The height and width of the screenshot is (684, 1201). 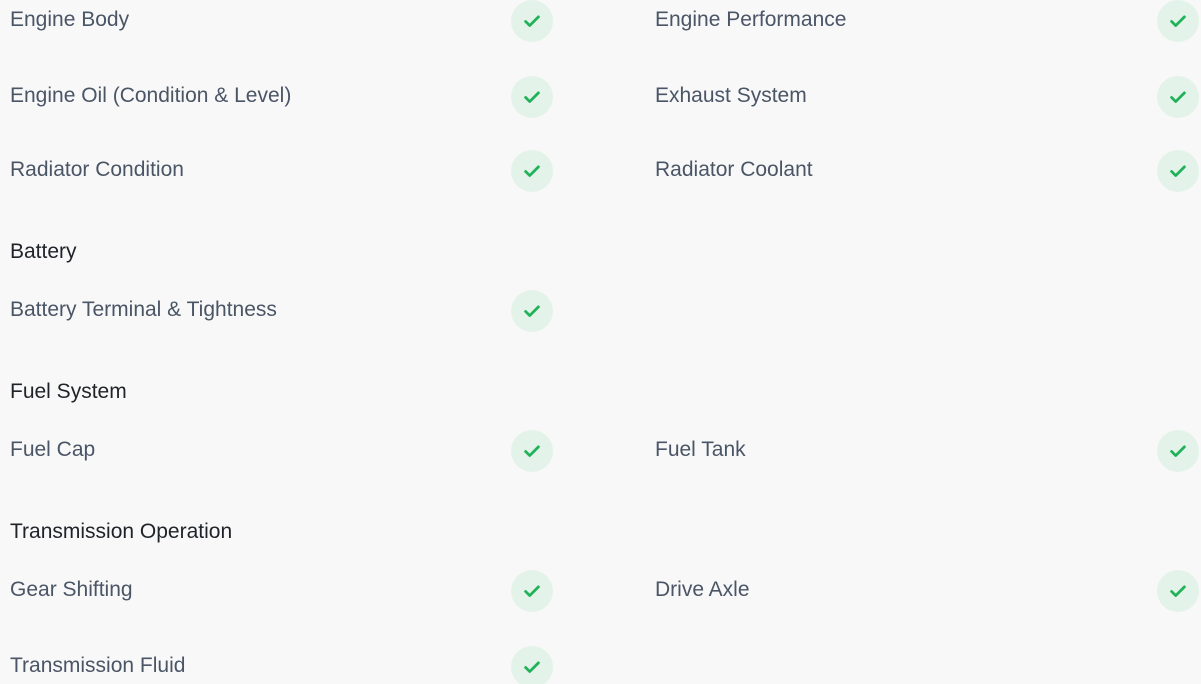 What do you see at coordinates (43, 251) in the screenshot?
I see `section-title-battery: Battery` at bounding box center [43, 251].